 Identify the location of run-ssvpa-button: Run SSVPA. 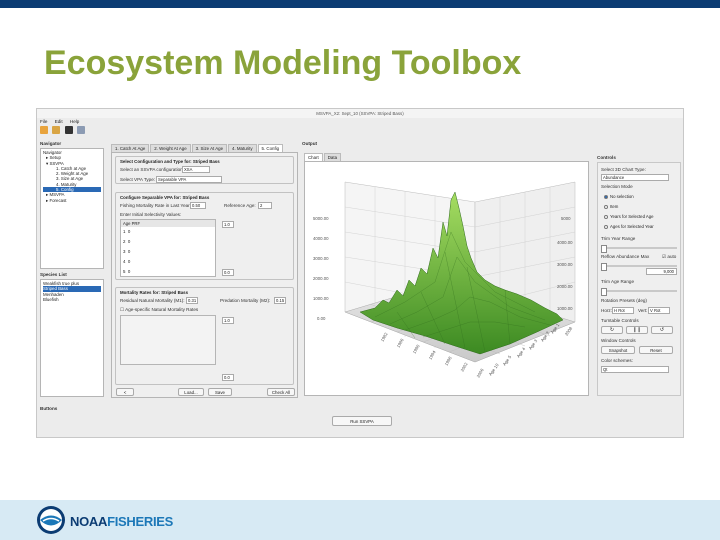
(362, 421).